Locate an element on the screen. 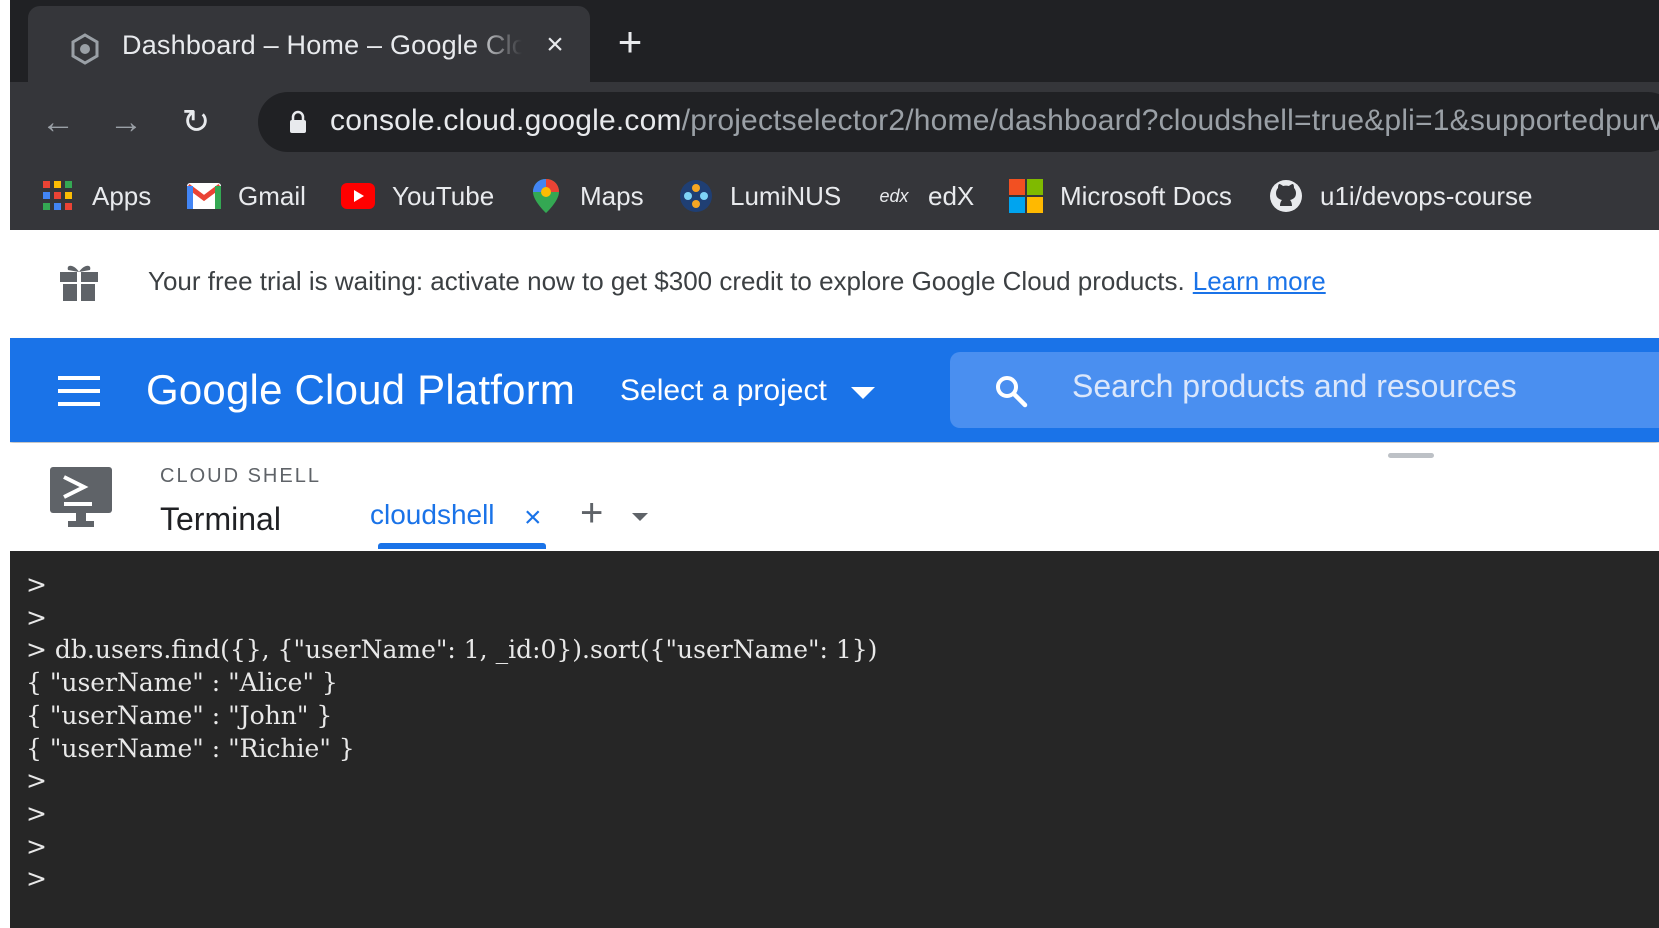 The image size is (1659, 928). bookmark-label: Microsoft Docs is located at coordinates (1146, 195).